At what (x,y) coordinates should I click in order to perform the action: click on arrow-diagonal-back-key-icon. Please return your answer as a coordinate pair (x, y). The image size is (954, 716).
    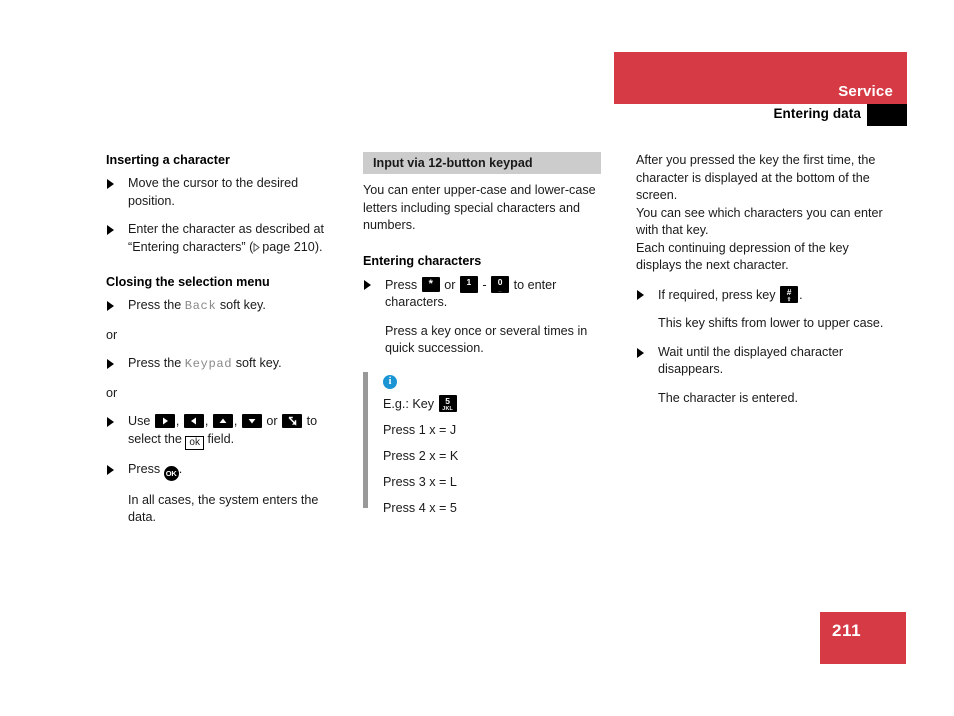
    Looking at the image, I should click on (292, 421).